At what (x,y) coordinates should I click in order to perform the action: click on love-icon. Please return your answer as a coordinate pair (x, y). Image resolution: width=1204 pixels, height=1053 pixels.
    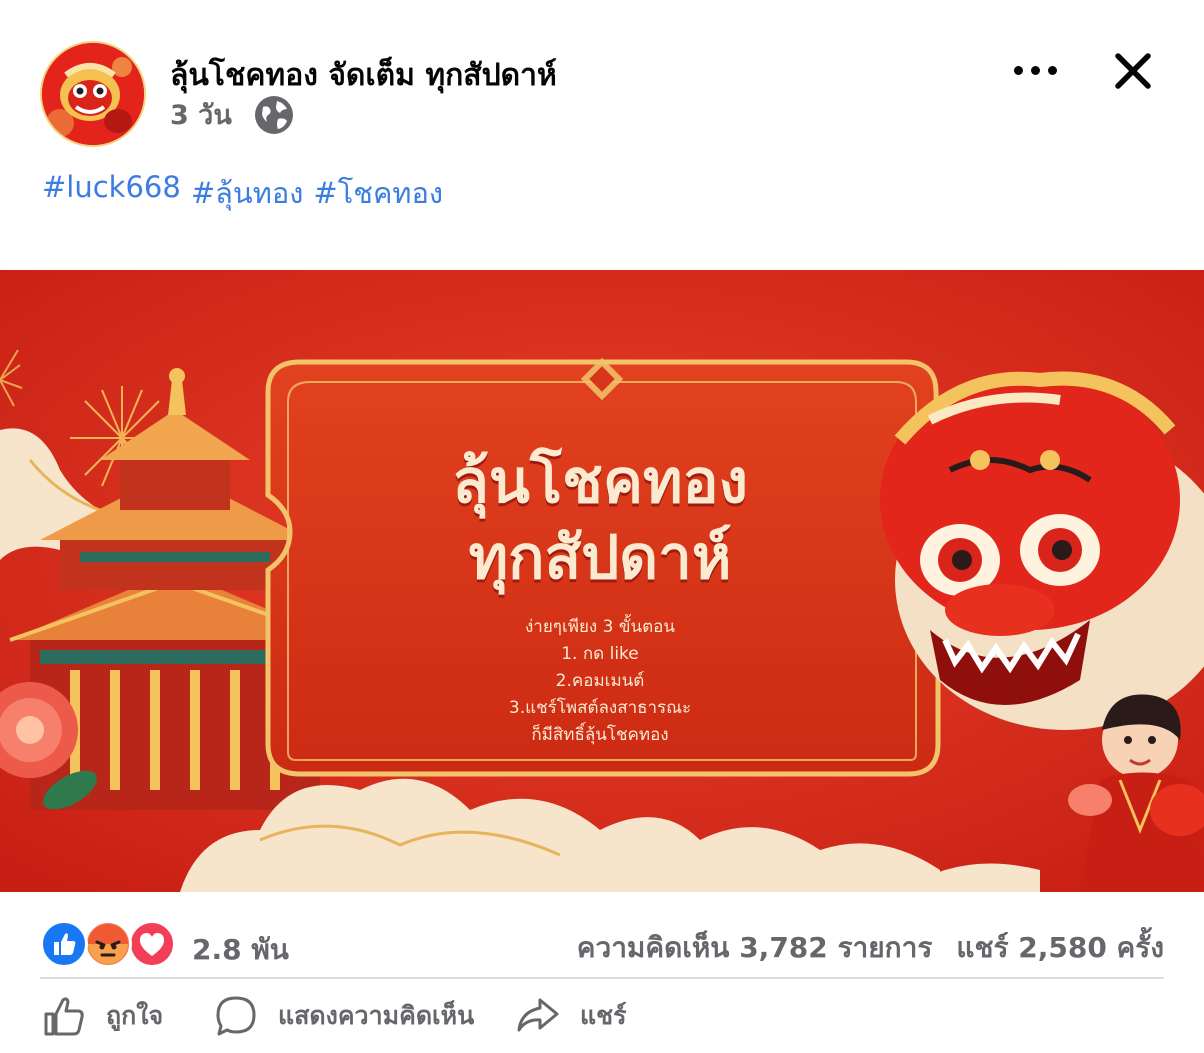
    Looking at the image, I should click on (152, 944).